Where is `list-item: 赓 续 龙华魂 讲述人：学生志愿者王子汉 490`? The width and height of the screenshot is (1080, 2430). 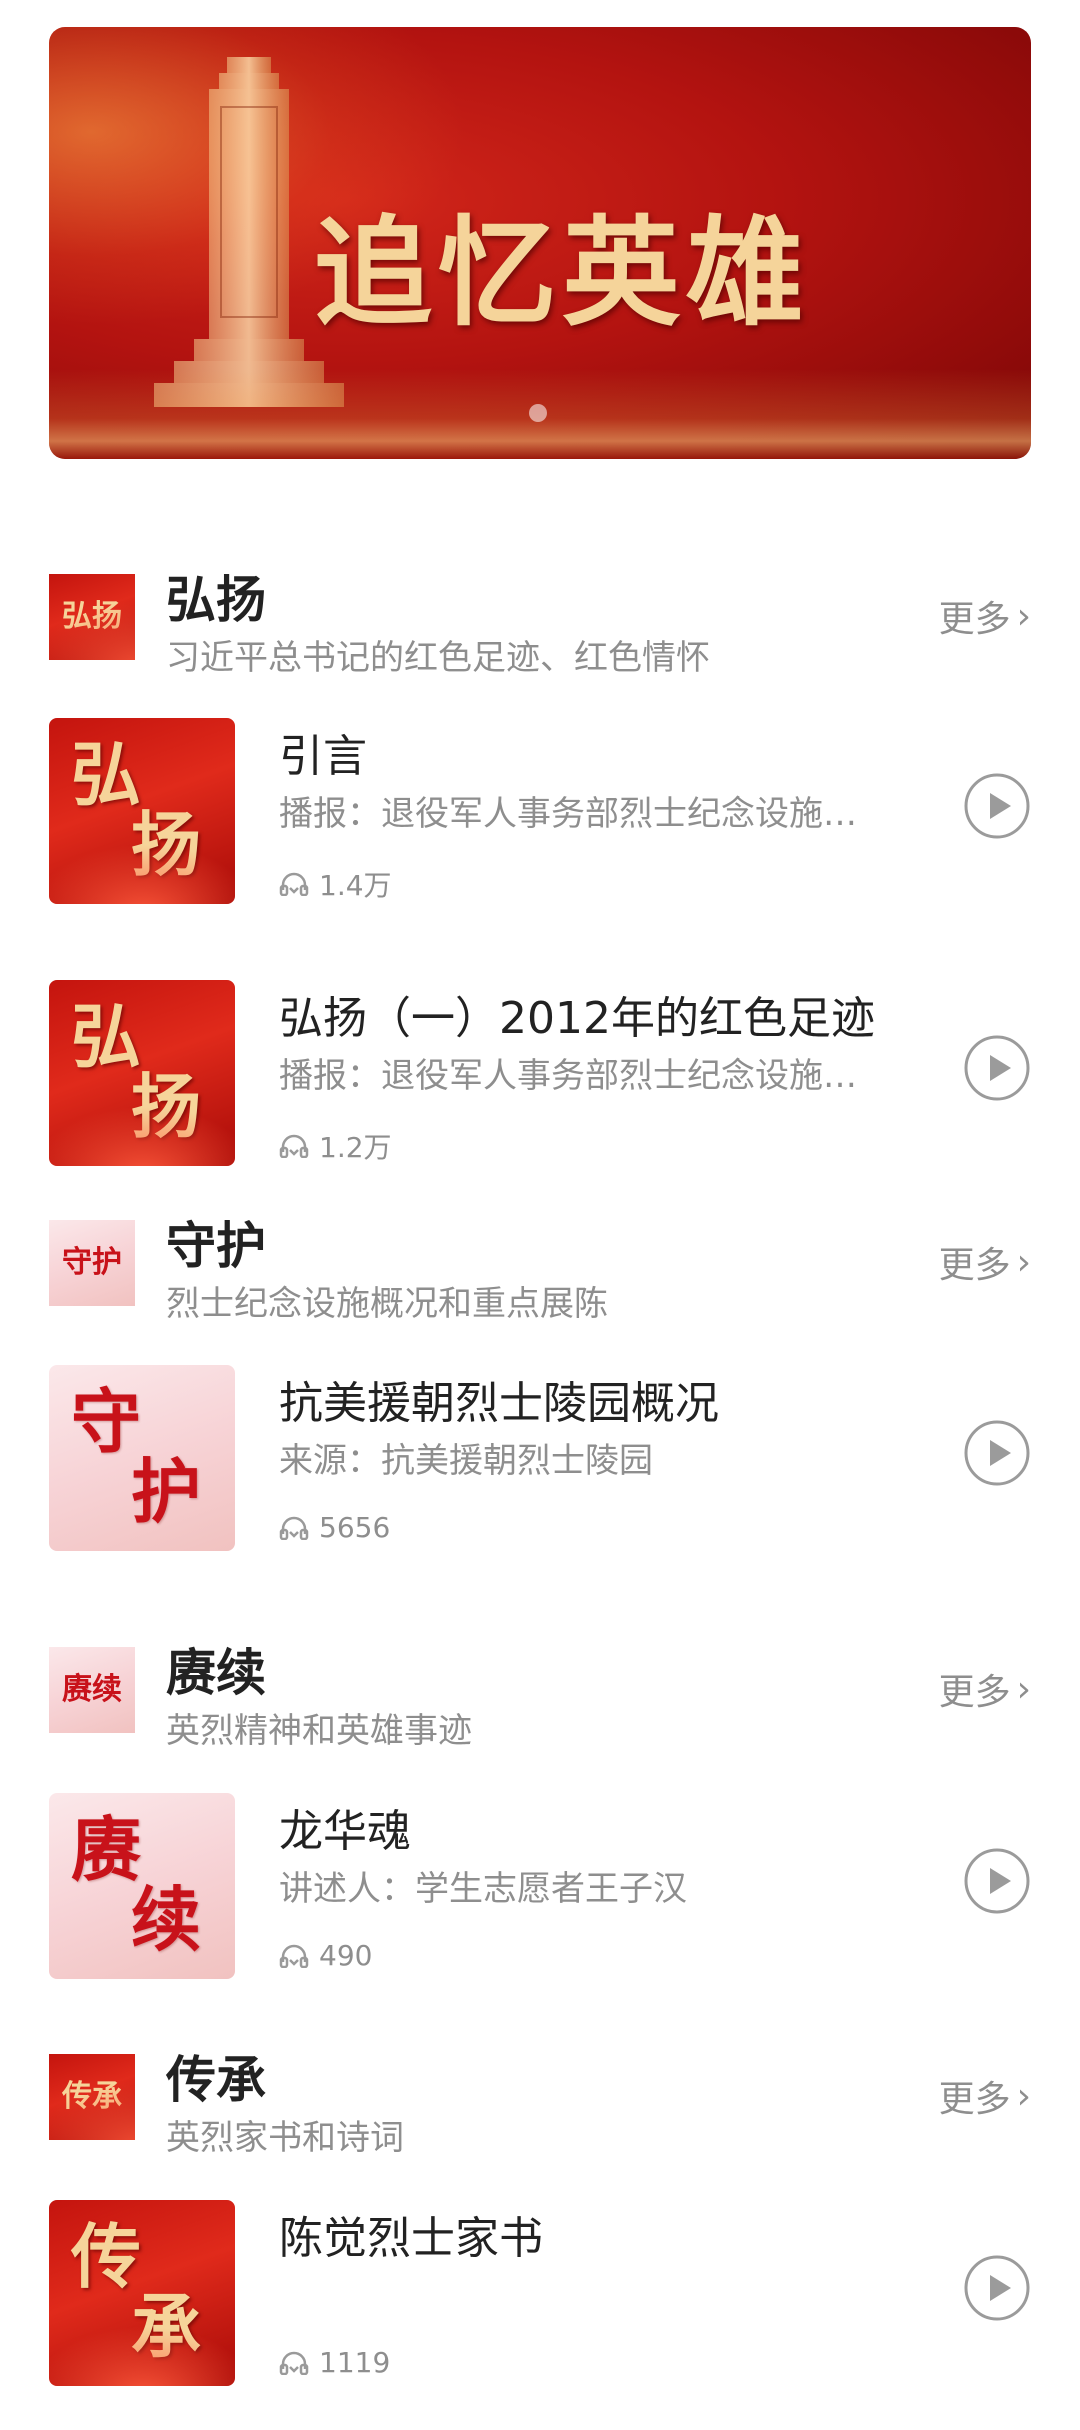
list-item: 赓 续 龙华魂 讲述人：学生志愿者王子汉 490 is located at coordinates (540, 1888).